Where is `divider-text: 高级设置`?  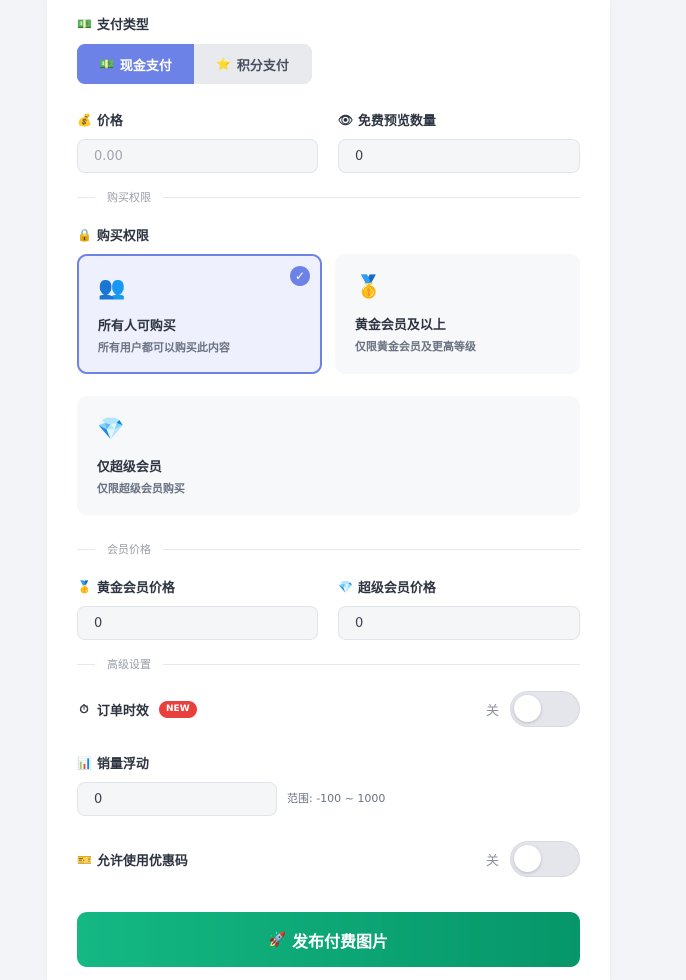
divider-text: 高级设置 is located at coordinates (129, 664).